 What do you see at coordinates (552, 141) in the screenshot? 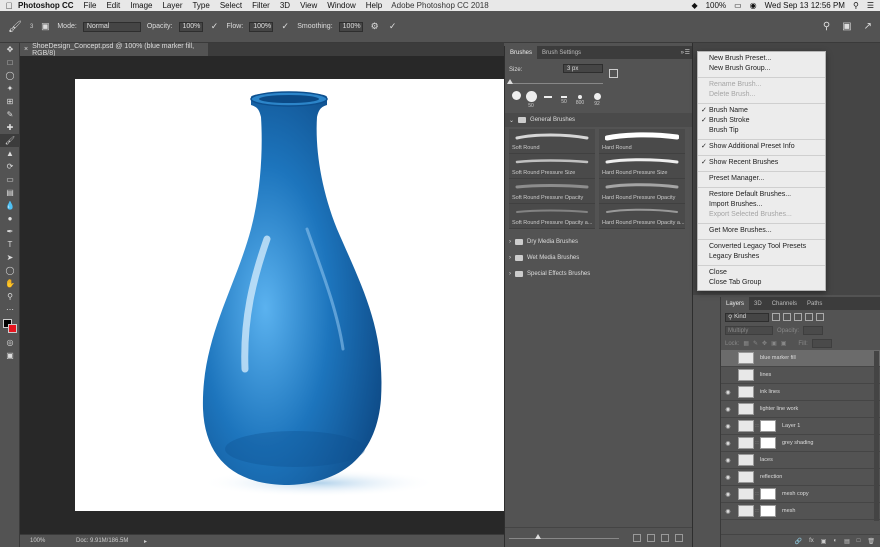
I see `brush-preset: Soft Round` at bounding box center [552, 141].